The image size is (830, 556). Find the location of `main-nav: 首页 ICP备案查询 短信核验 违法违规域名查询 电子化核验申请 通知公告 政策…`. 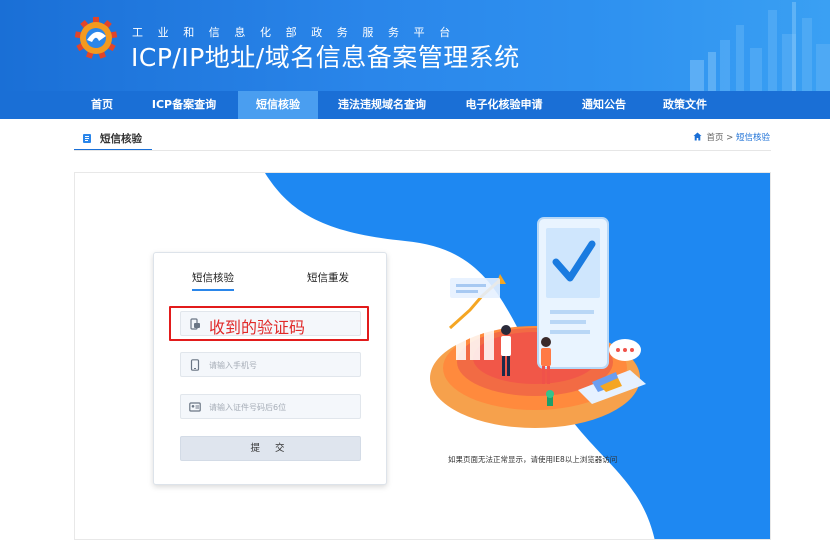

main-nav: 首页 ICP备案查询 短信核验 违法违规域名查询 电子化核验申请 通知公告 政策… is located at coordinates (415, 105).